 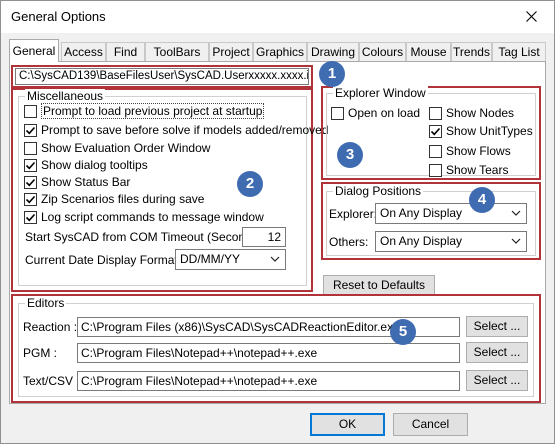 I want to click on explorer-position-label: Explorer:, so click(x=353, y=214).